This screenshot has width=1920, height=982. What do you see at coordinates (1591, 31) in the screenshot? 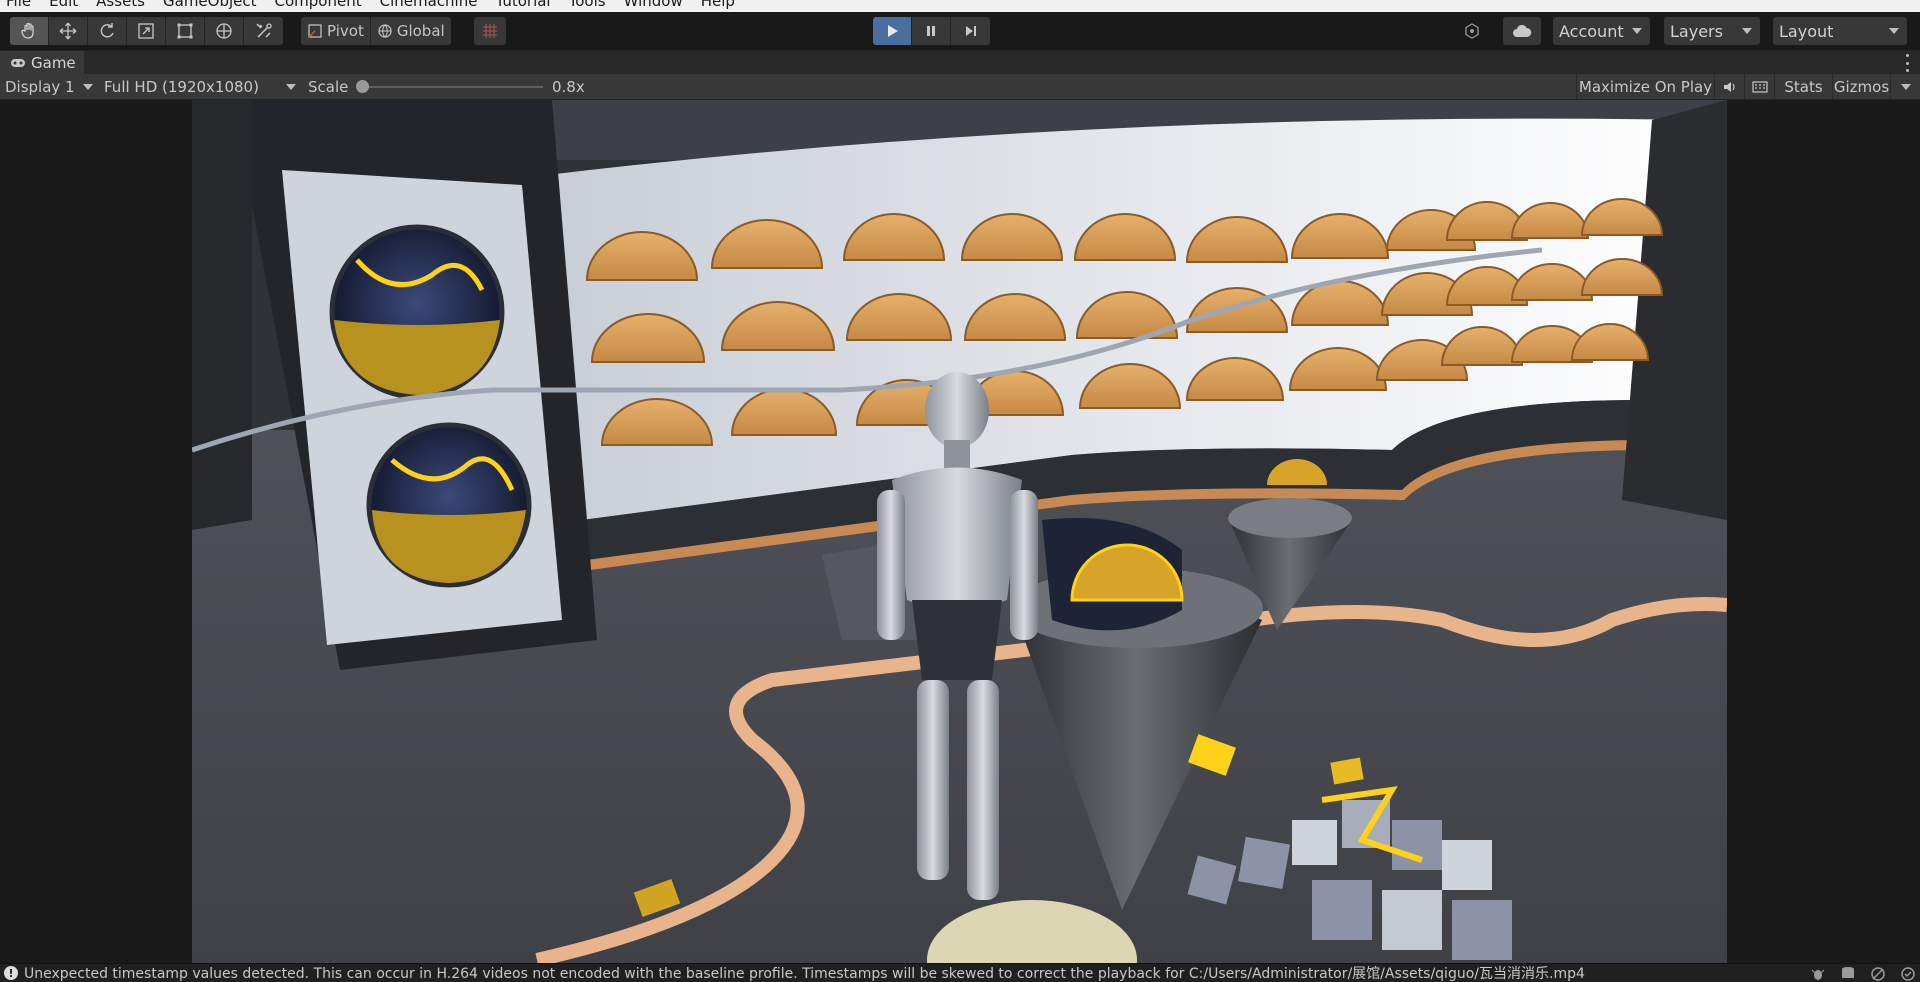
I see `account-label: Account` at bounding box center [1591, 31].